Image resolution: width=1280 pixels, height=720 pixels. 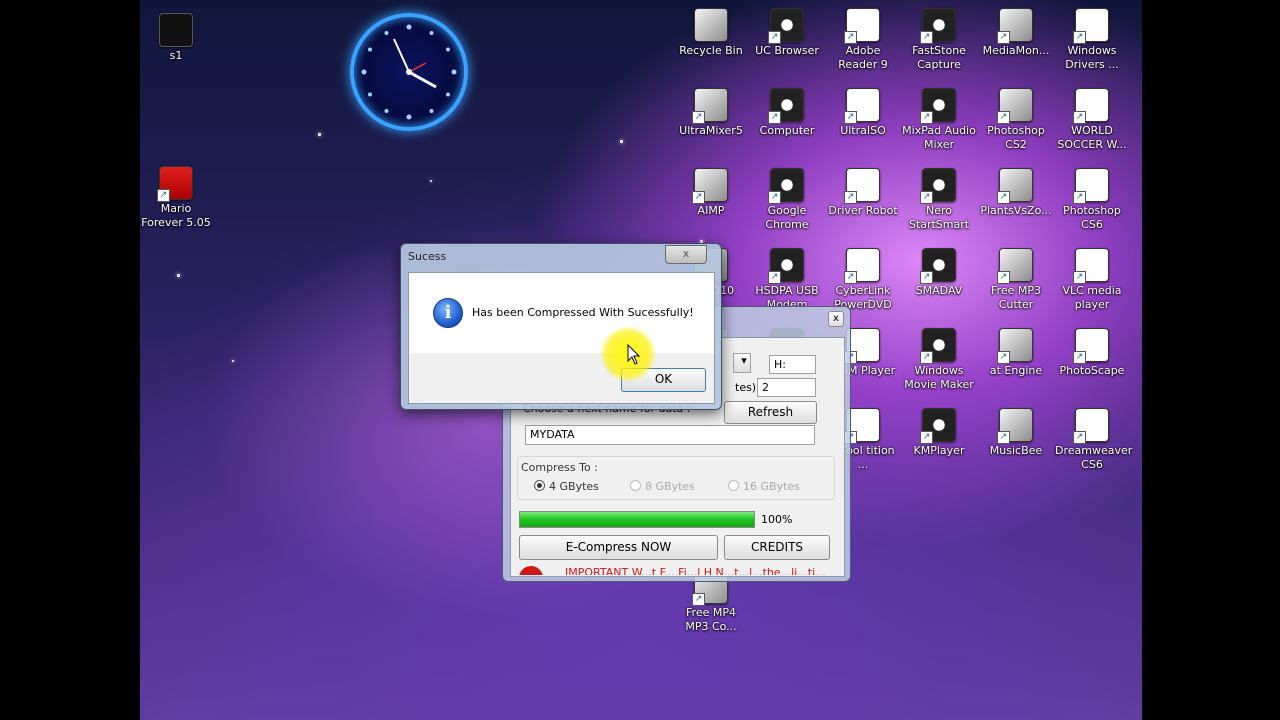 I want to click on desktop-icon-label: Nero StartSmart, so click(x=939, y=217).